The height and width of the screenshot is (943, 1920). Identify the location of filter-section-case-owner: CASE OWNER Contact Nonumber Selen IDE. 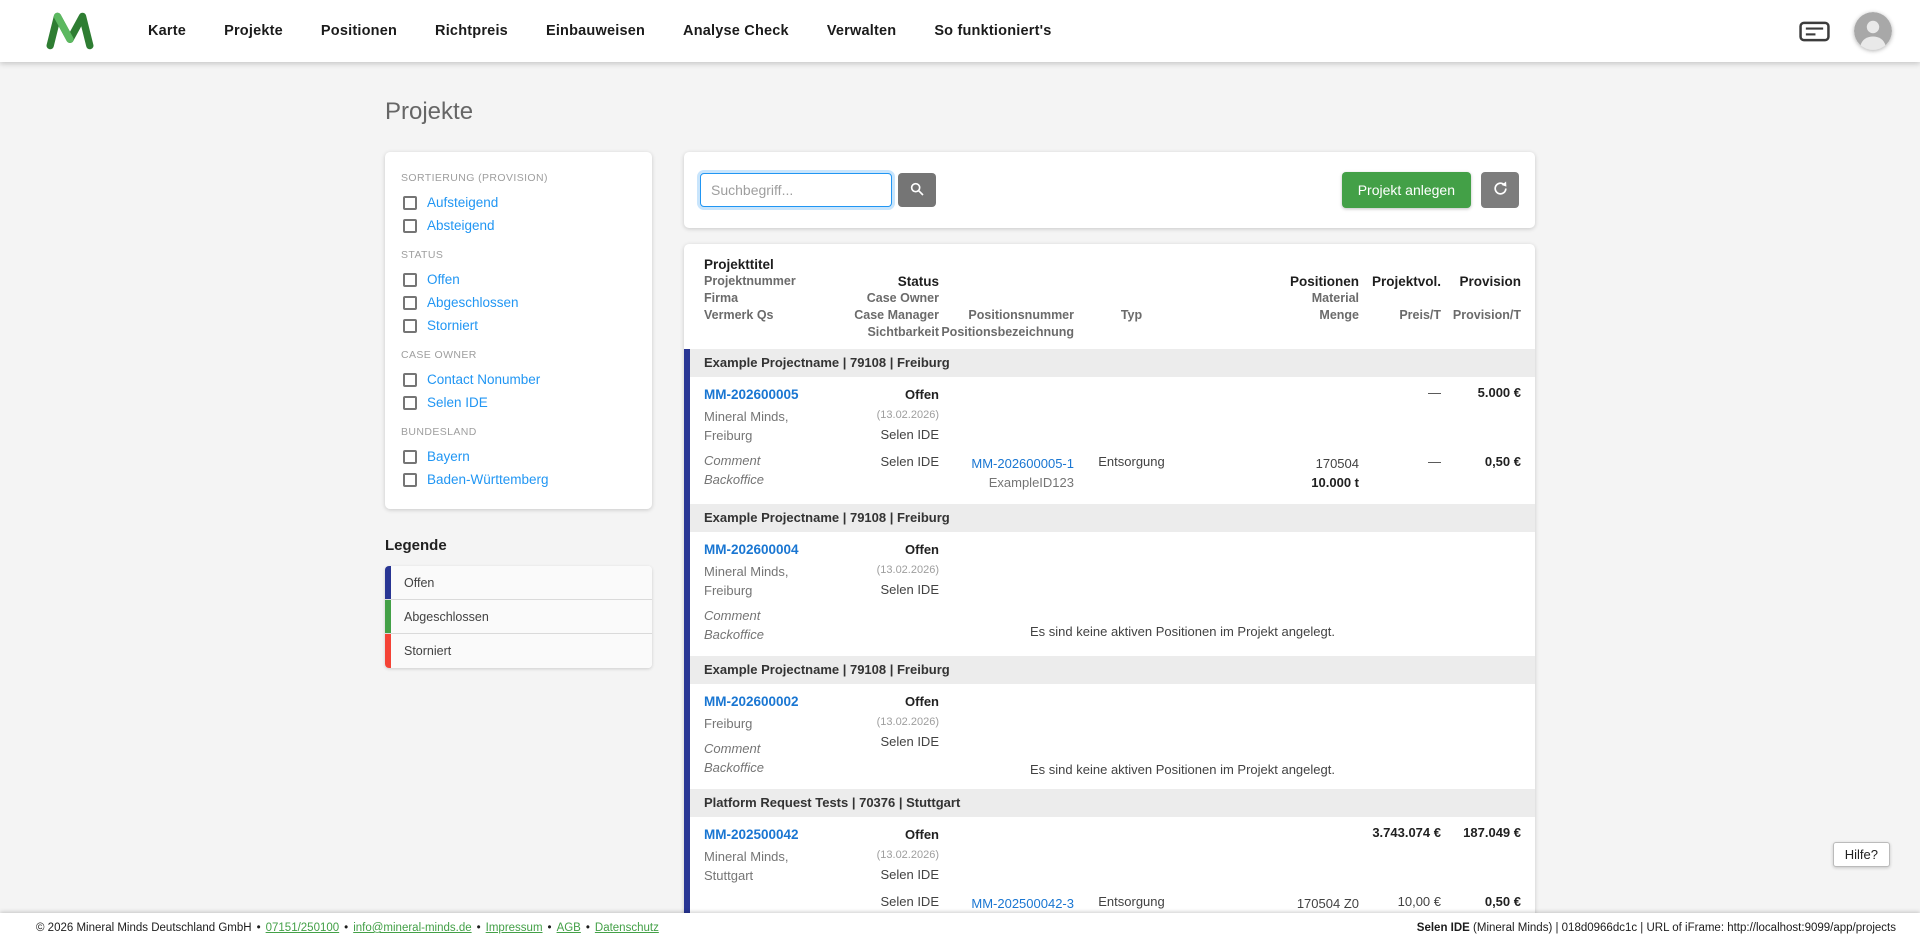
(518, 381).